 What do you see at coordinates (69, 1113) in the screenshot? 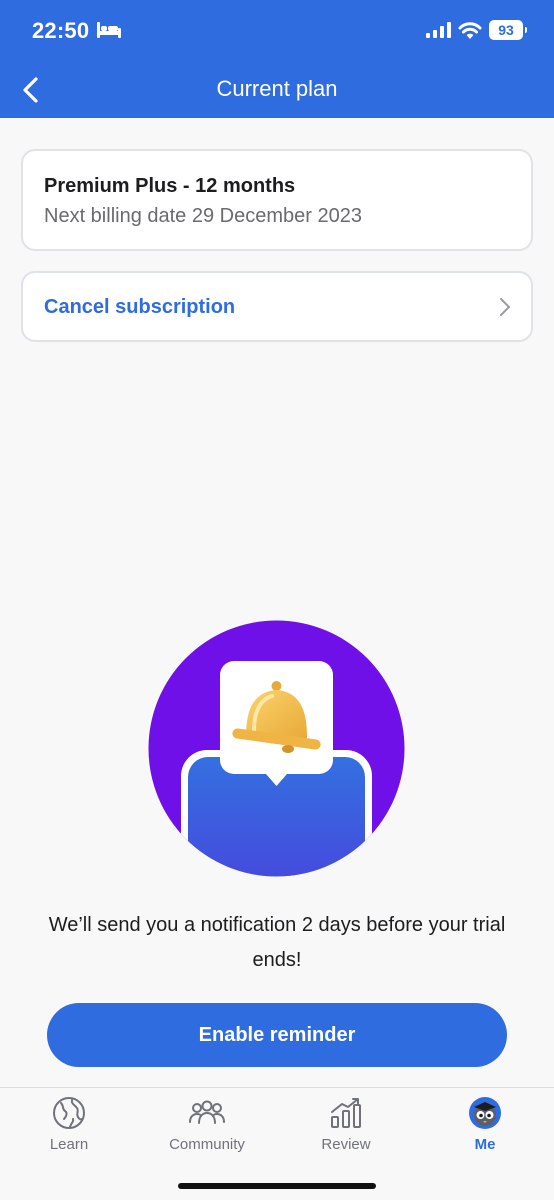
I see `globe-icon` at bounding box center [69, 1113].